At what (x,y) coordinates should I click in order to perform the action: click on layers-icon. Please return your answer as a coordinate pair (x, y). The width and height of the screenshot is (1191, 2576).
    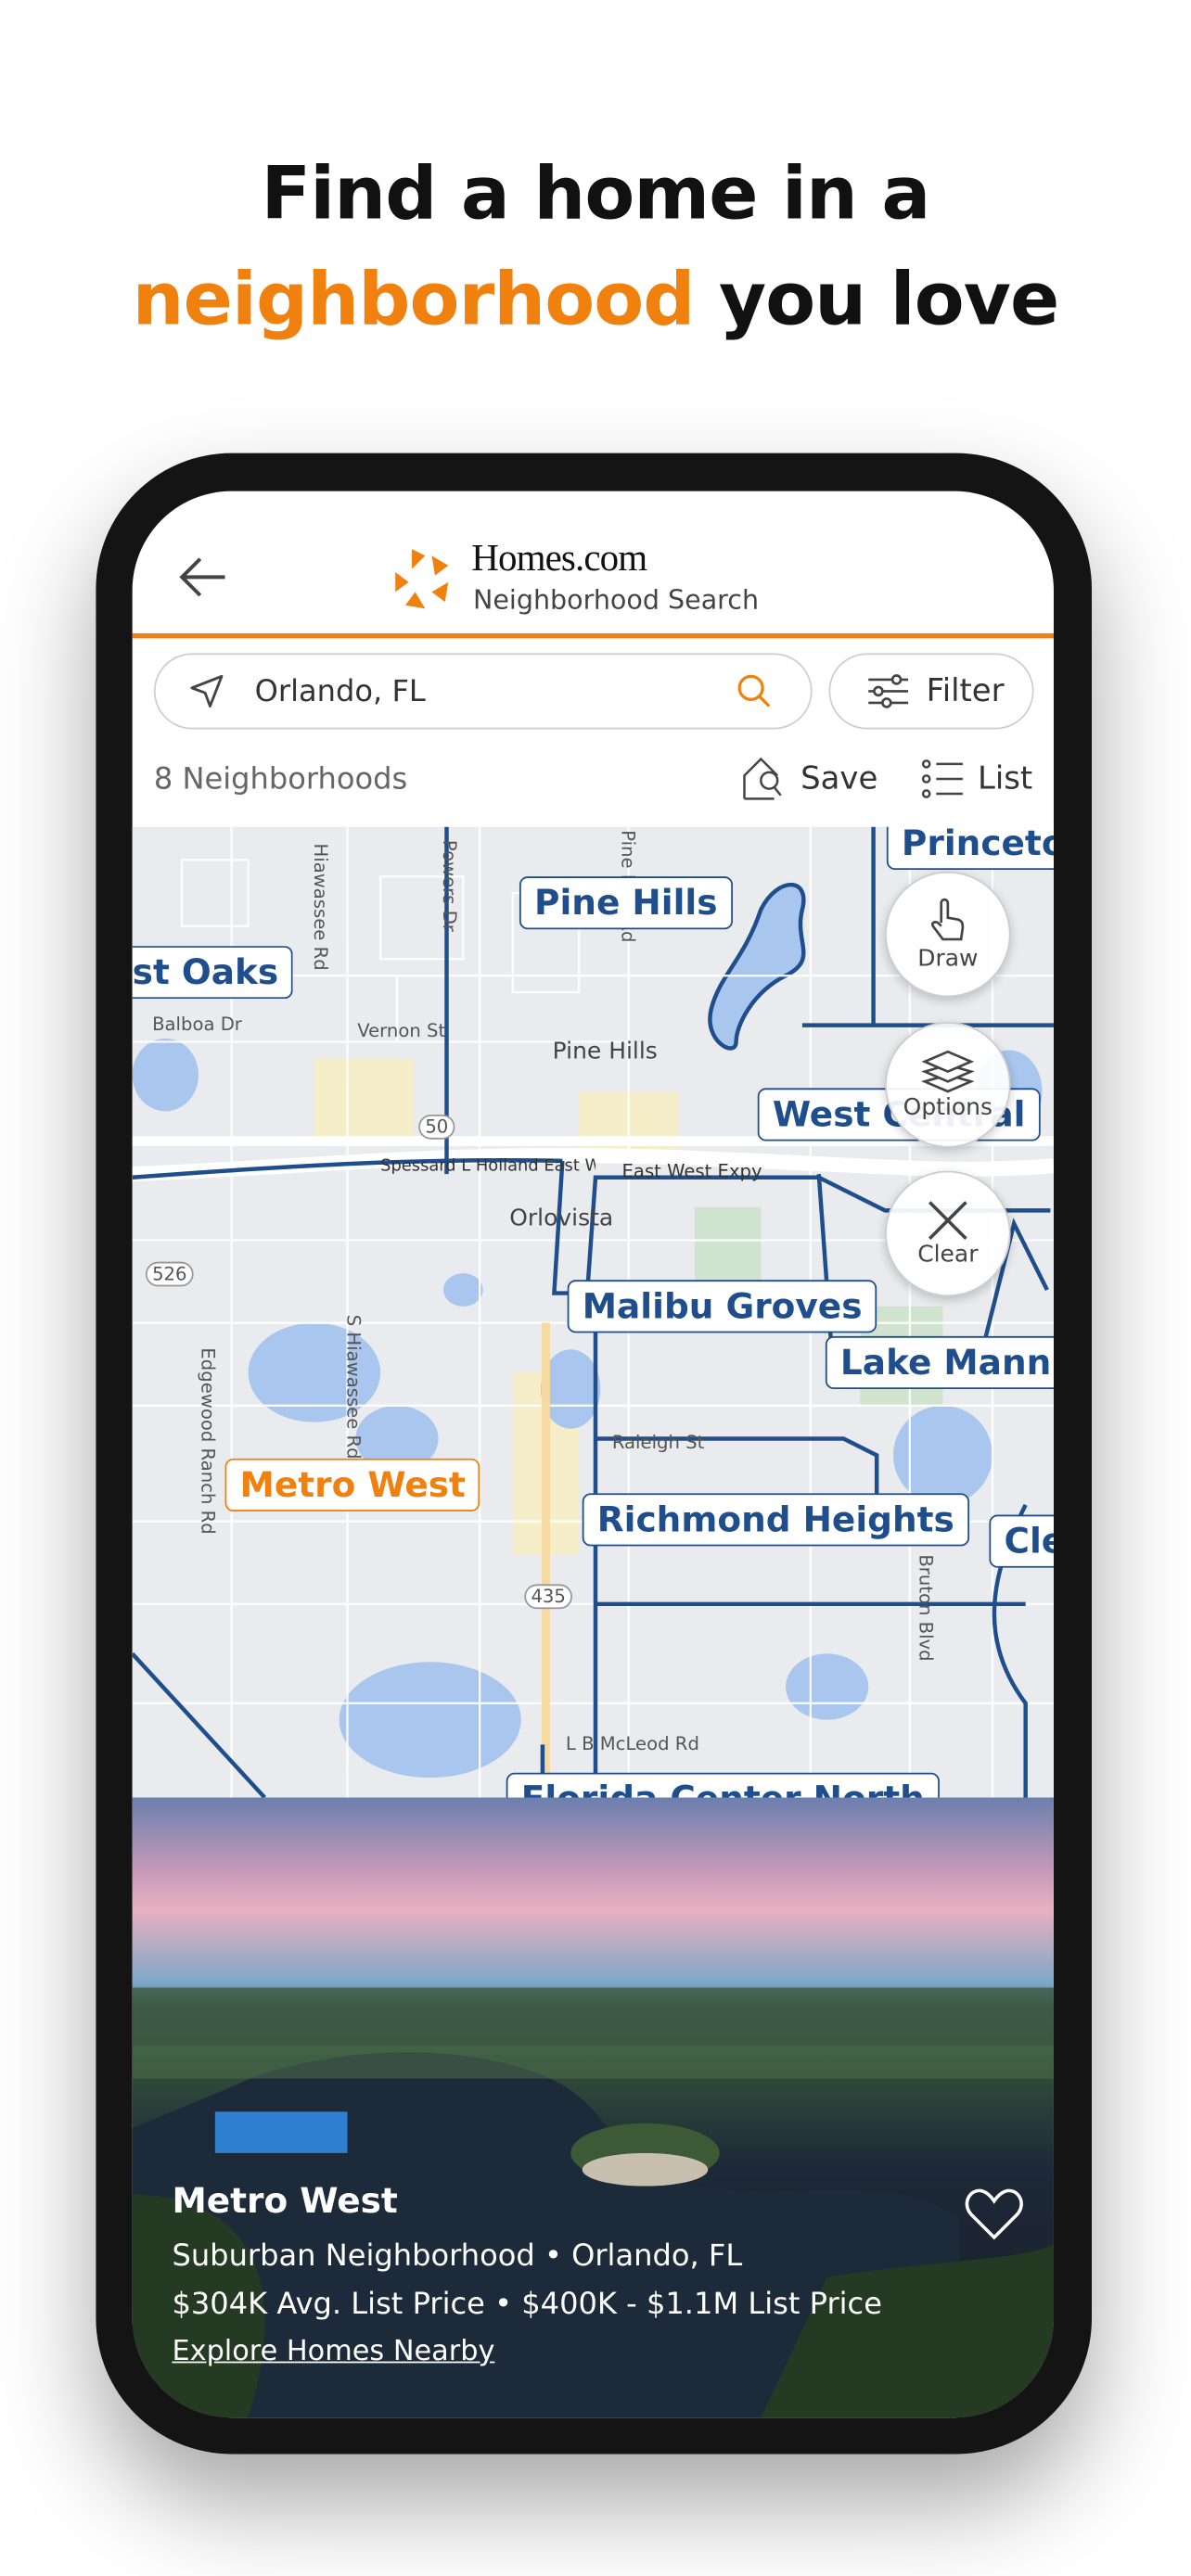
    Looking at the image, I should click on (948, 1071).